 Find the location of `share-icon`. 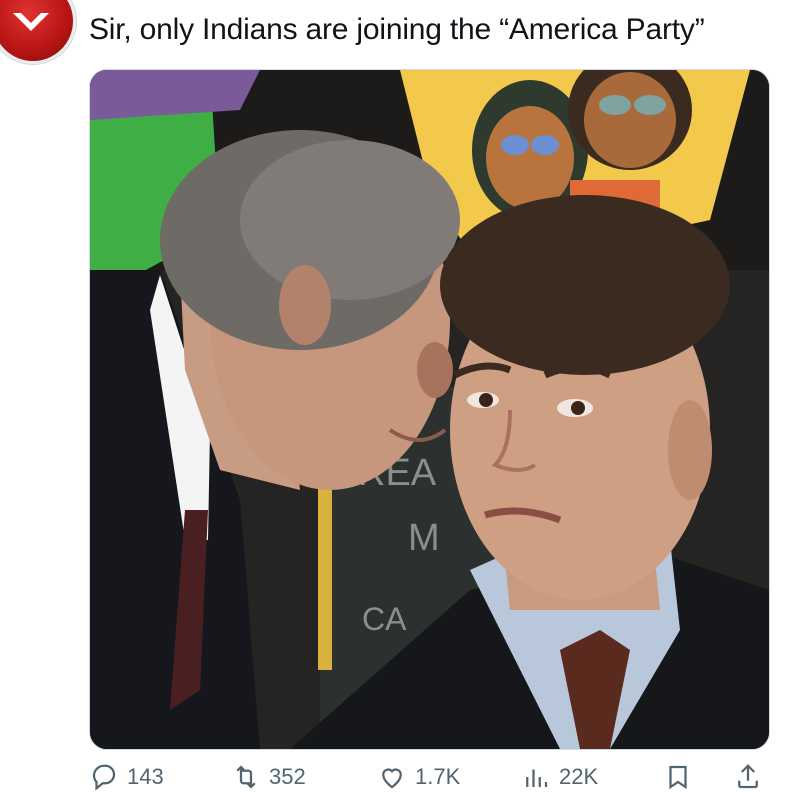

share-icon is located at coordinates (748, 776).